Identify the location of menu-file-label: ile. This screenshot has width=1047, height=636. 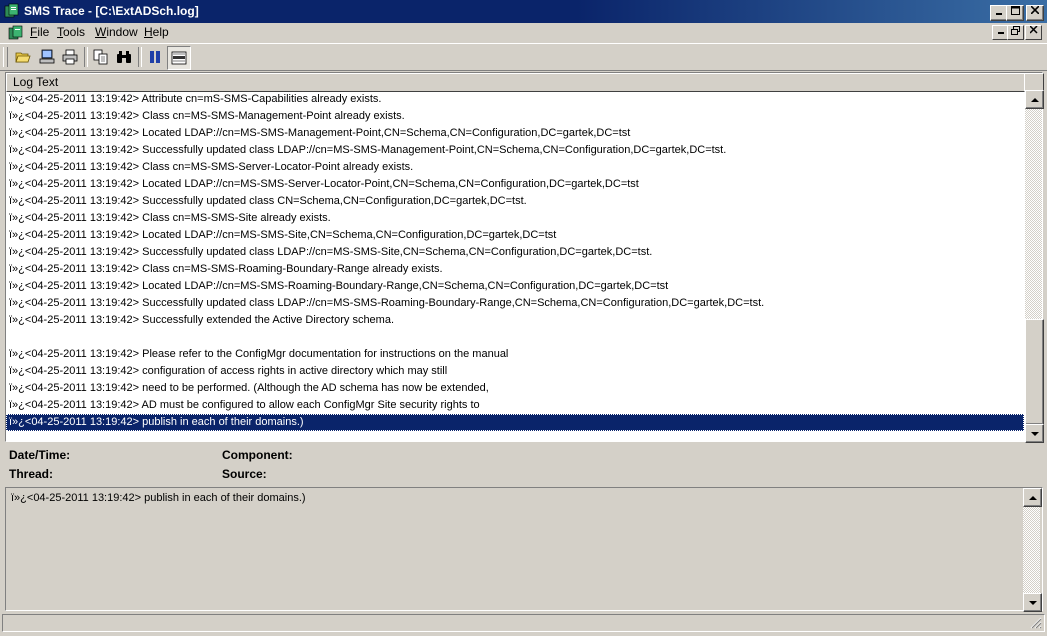
(43, 32).